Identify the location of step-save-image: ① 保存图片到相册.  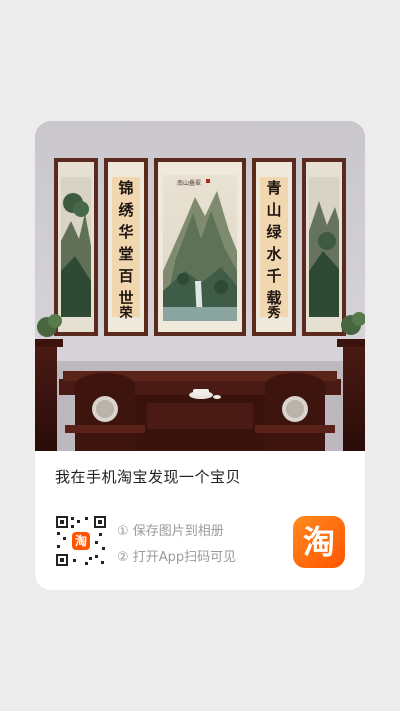
(170, 531).